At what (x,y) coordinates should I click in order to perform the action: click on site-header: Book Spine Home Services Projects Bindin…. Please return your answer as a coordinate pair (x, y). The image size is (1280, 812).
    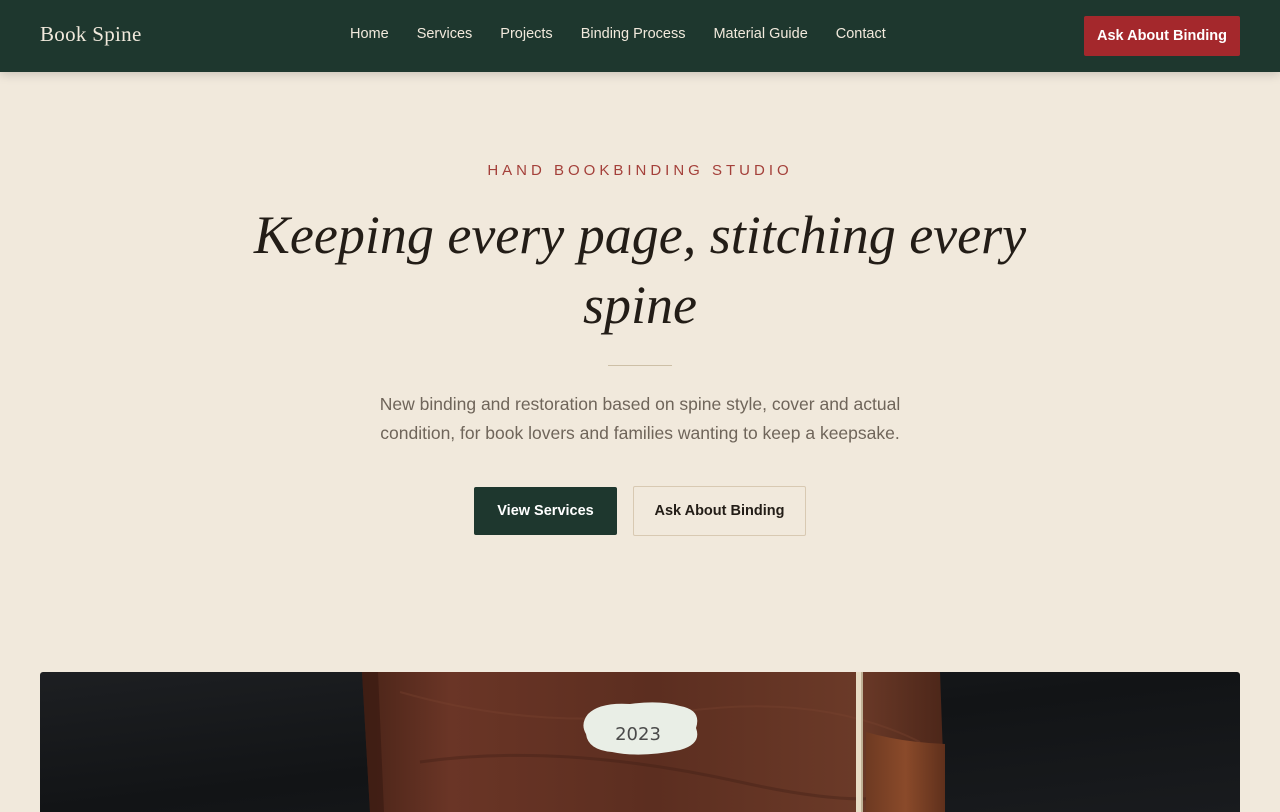
    Looking at the image, I should click on (640, 36).